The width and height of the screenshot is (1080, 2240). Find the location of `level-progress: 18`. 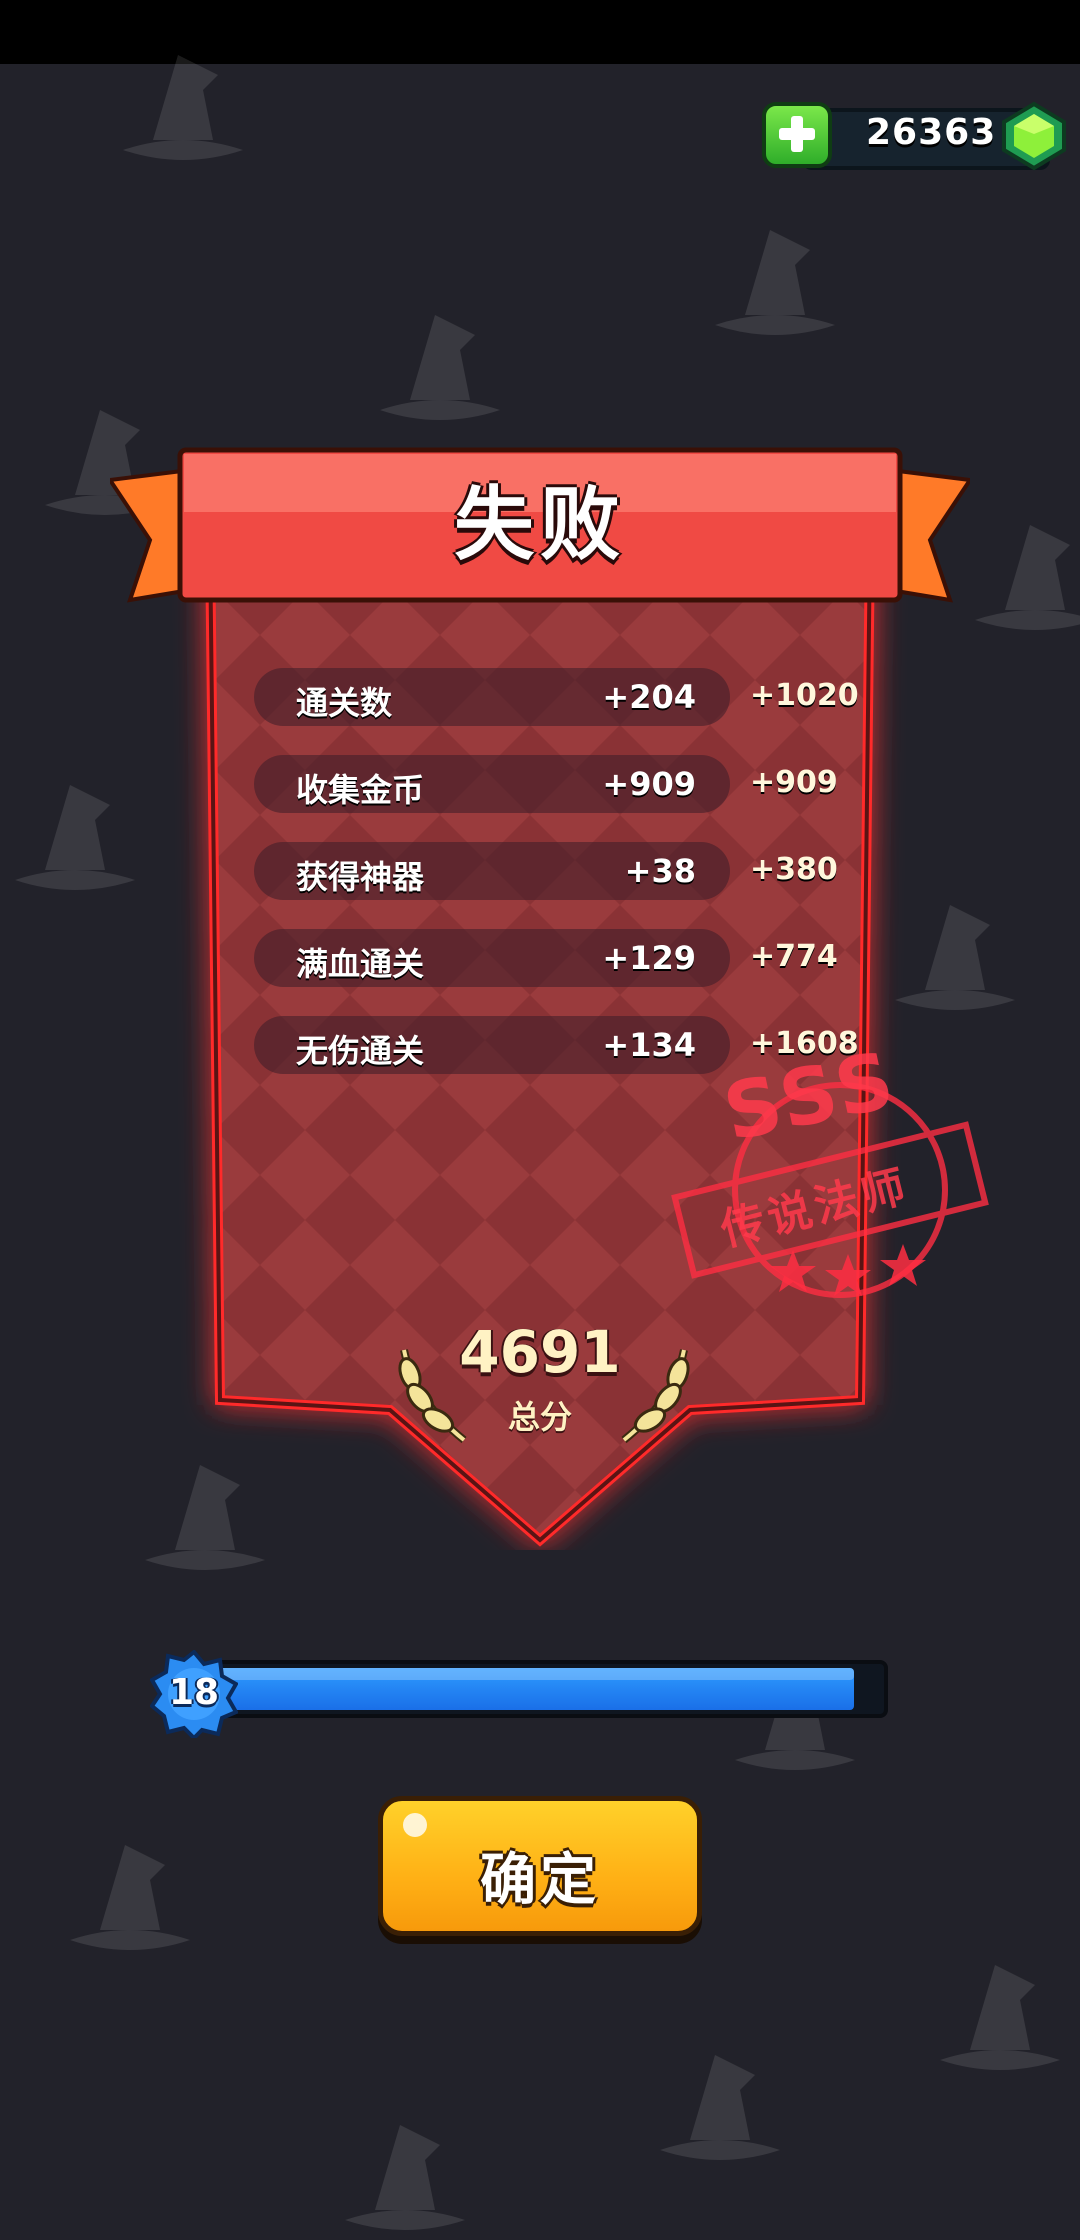

level-progress: 18 is located at coordinates (521, 1694).